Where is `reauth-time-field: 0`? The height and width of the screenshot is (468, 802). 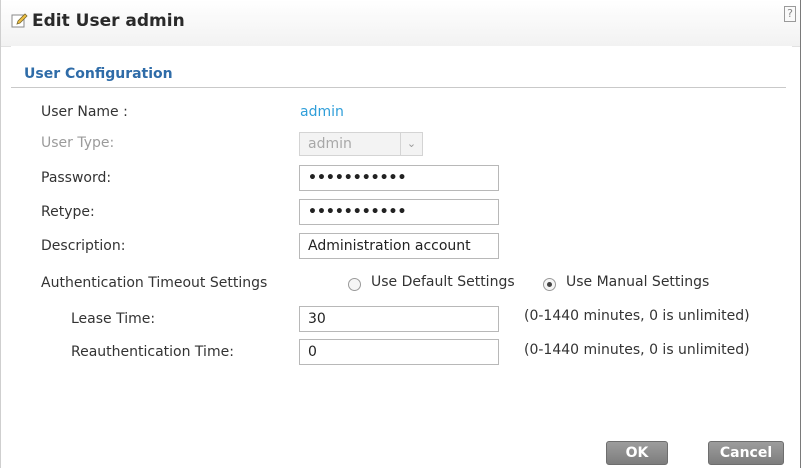 reauth-time-field: 0 is located at coordinates (399, 352).